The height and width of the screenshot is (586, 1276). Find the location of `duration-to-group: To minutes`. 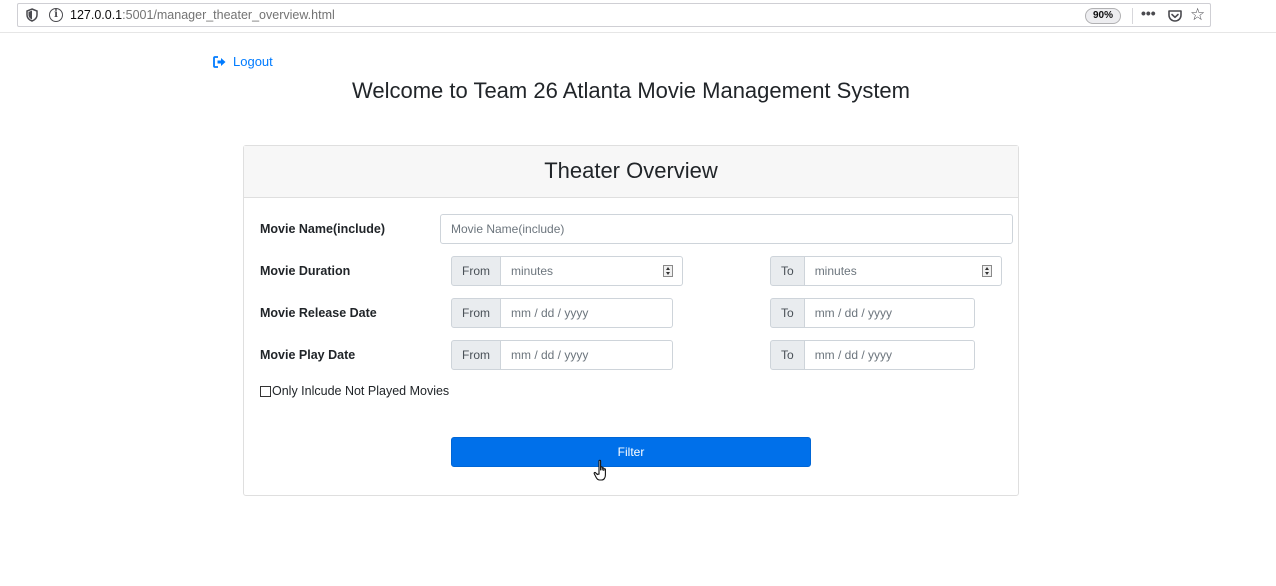

duration-to-group: To minutes is located at coordinates (886, 271).